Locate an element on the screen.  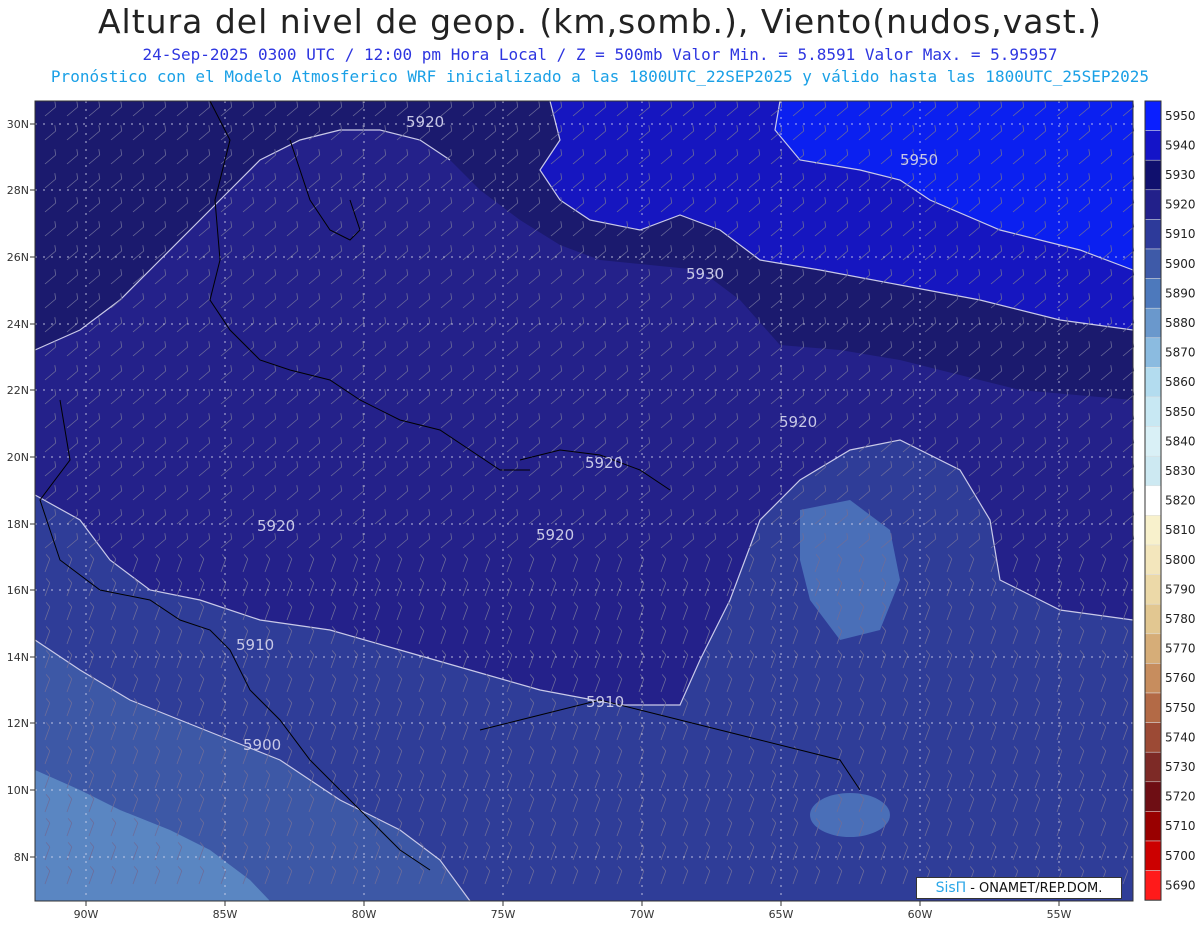
colorbar-label: 5700 is located at coordinates (1180, 856).